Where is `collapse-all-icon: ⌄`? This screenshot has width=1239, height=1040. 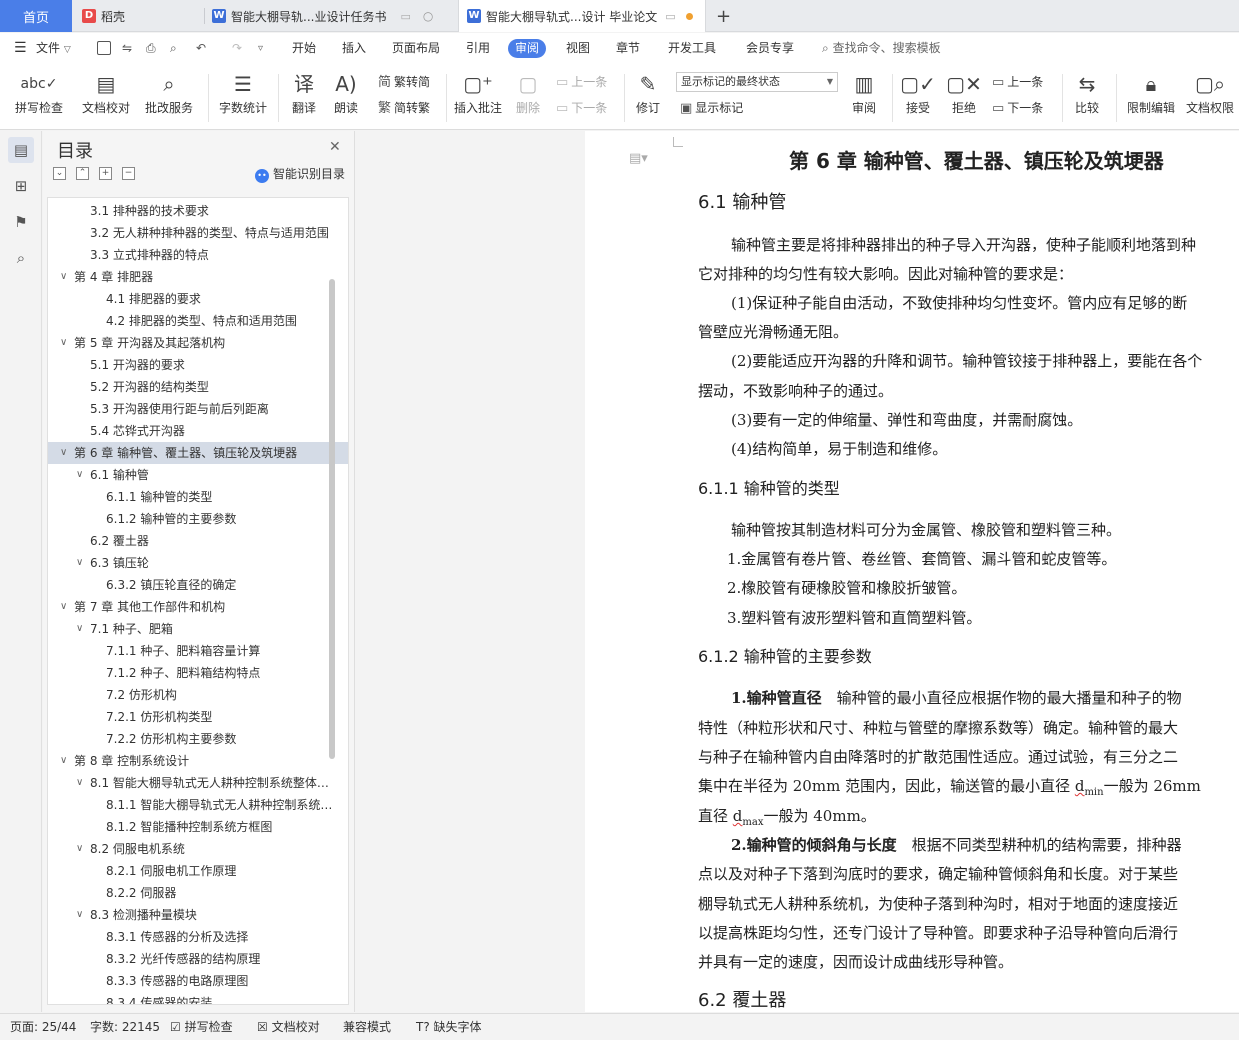
collapse-all-icon: ⌄ is located at coordinates (59, 173).